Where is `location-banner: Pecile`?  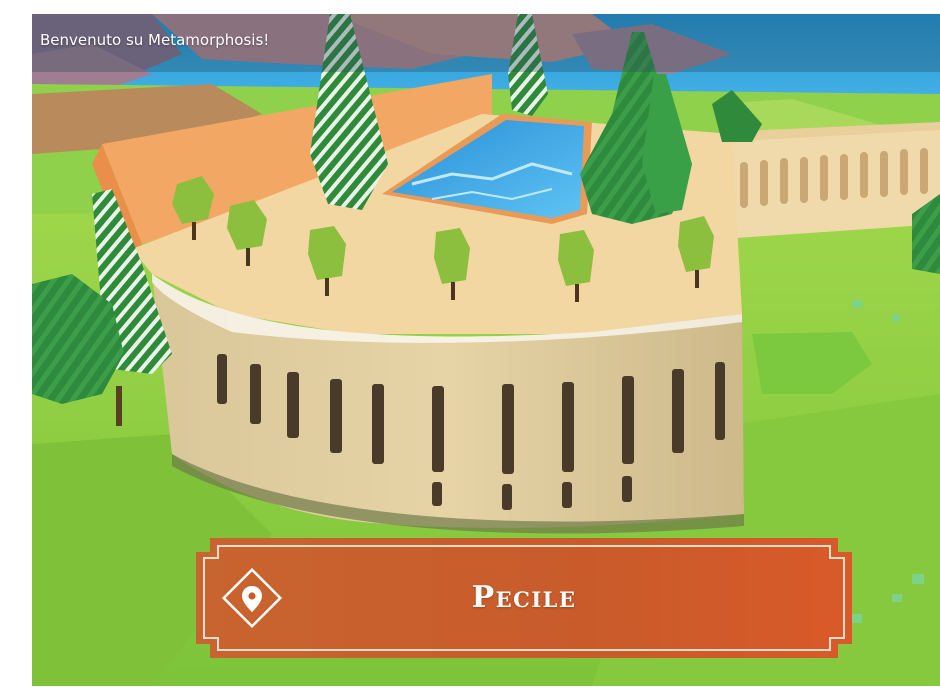
location-banner: Pecile is located at coordinates (524, 598).